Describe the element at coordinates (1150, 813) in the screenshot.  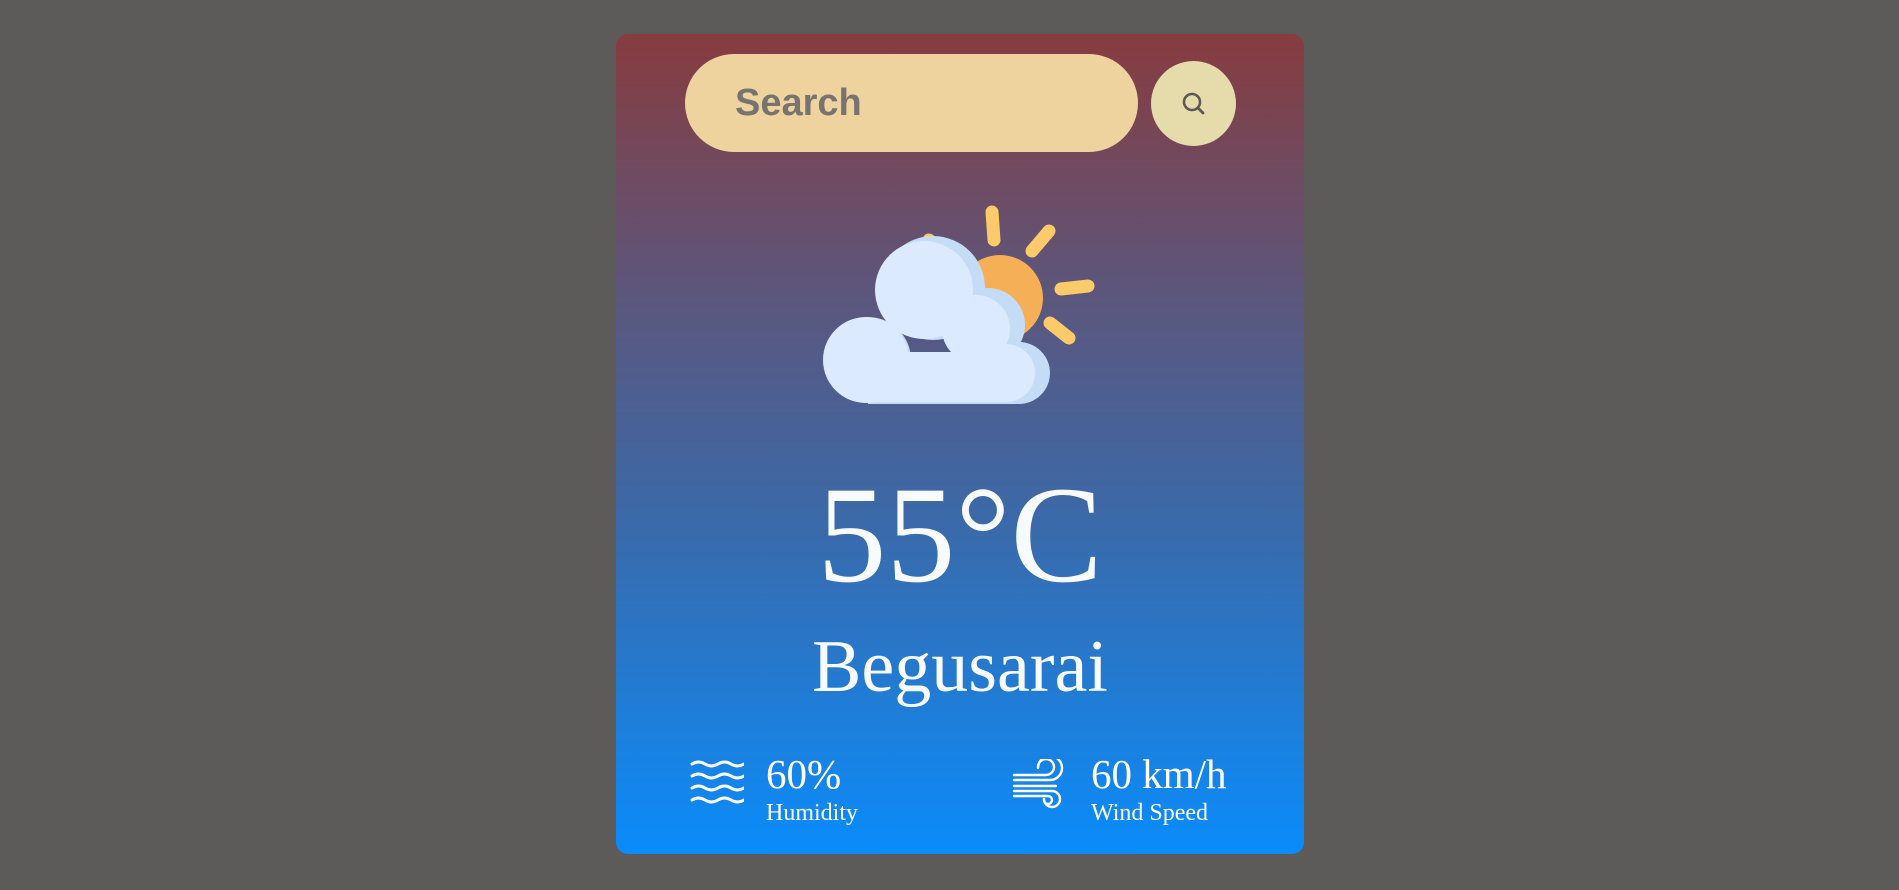
I see `wind-speed-label: Wind Speed` at that location.